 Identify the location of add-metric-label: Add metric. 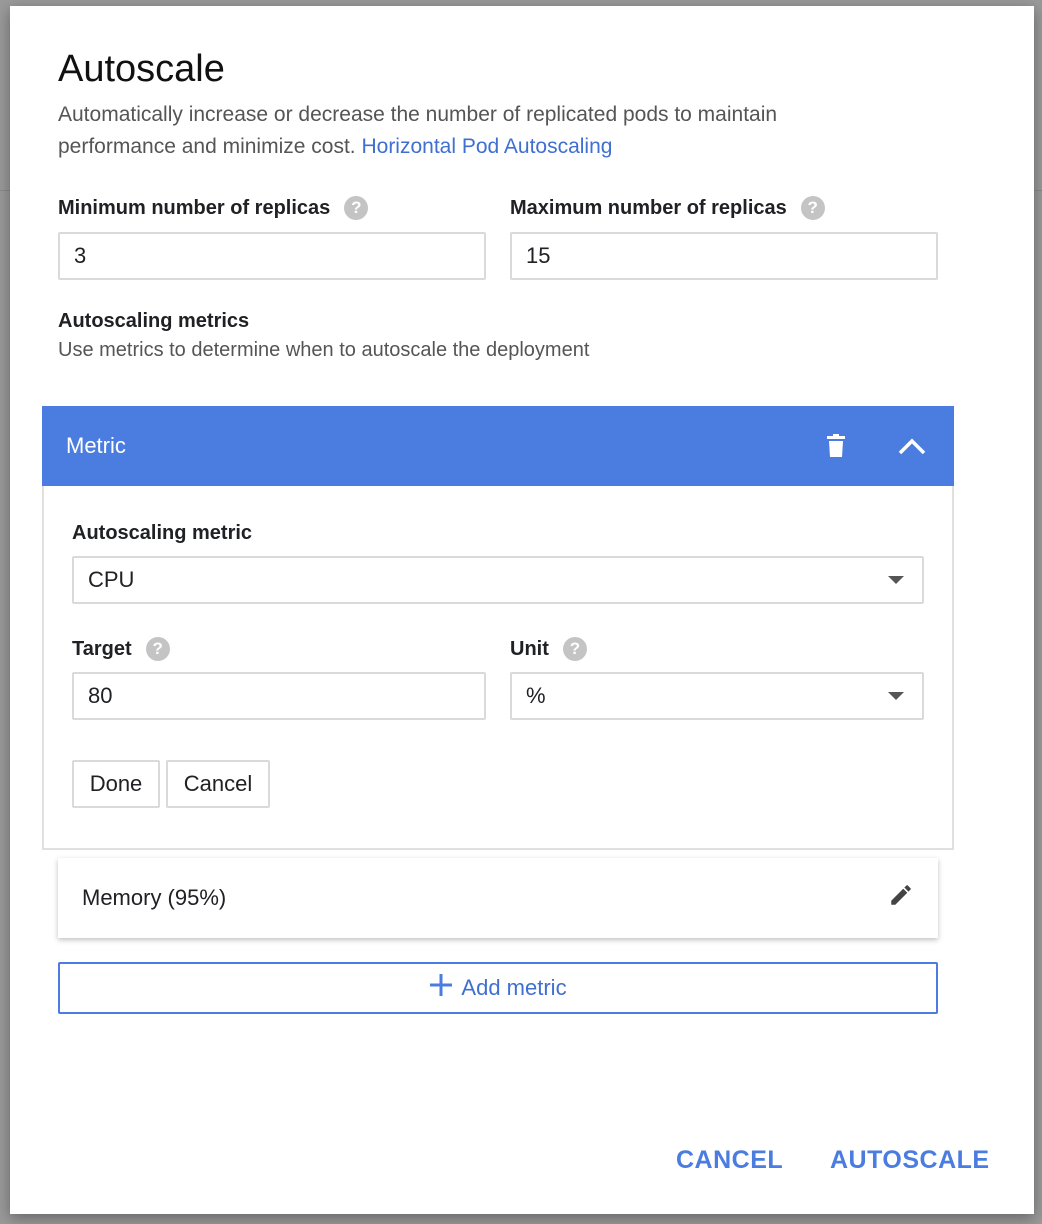
(514, 987).